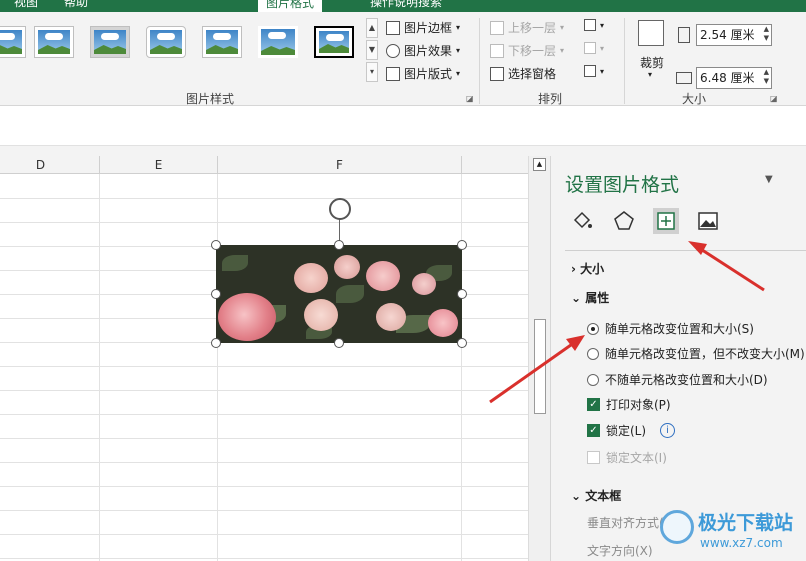  What do you see at coordinates (596, 495) in the screenshot?
I see `section-textbox: ⌄ 文本框` at bounding box center [596, 495].